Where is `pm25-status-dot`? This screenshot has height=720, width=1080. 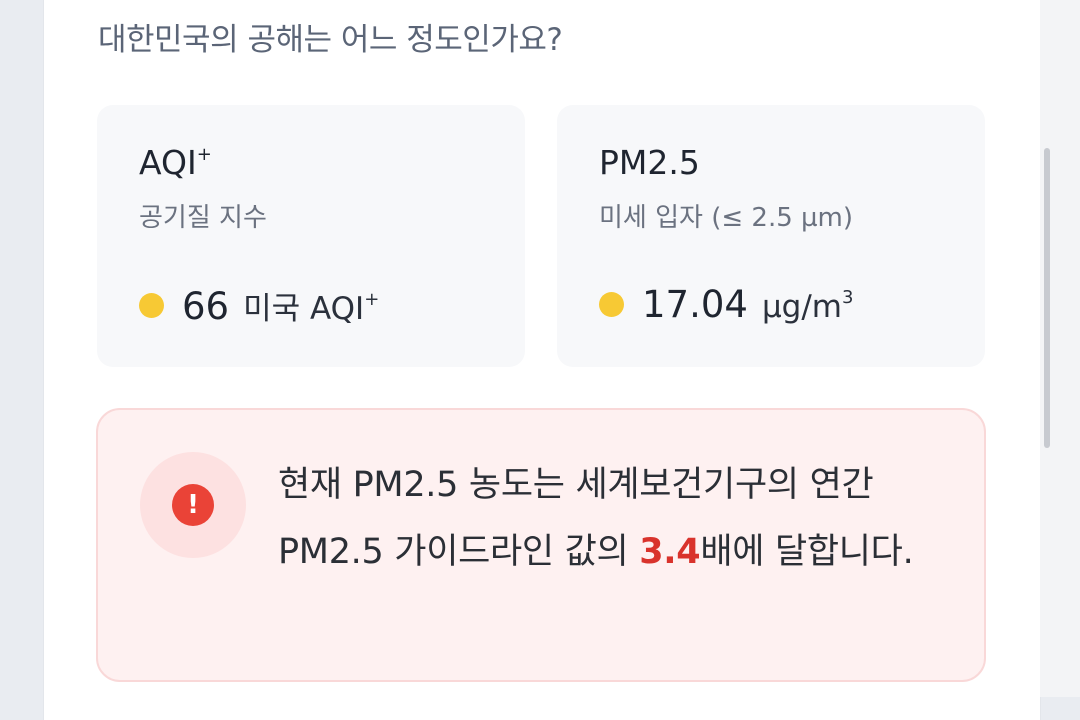 pm25-status-dot is located at coordinates (611, 304).